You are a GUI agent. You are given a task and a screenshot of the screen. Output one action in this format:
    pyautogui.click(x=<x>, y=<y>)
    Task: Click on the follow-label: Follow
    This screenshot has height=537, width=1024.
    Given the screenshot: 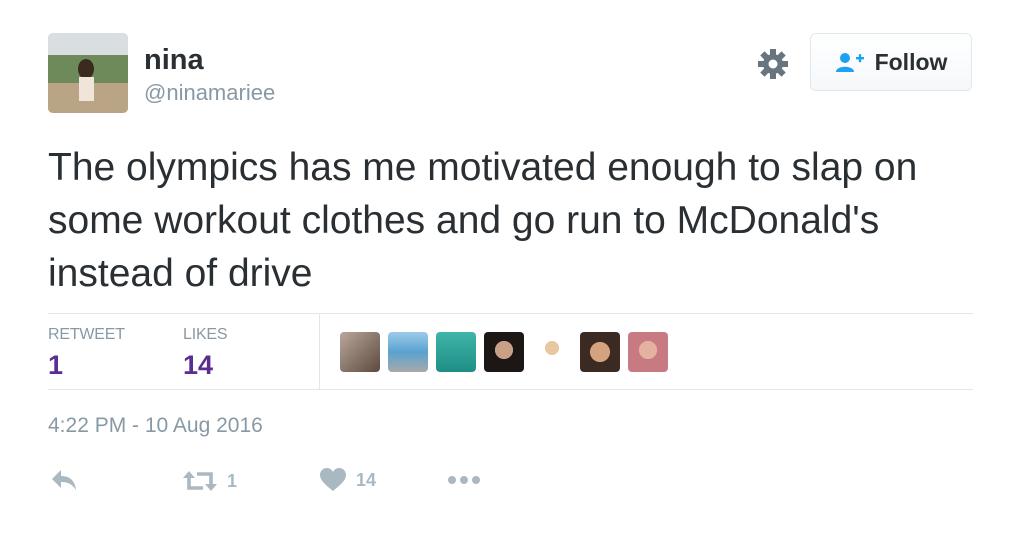 What is the action you would take?
    pyautogui.click(x=911, y=61)
    